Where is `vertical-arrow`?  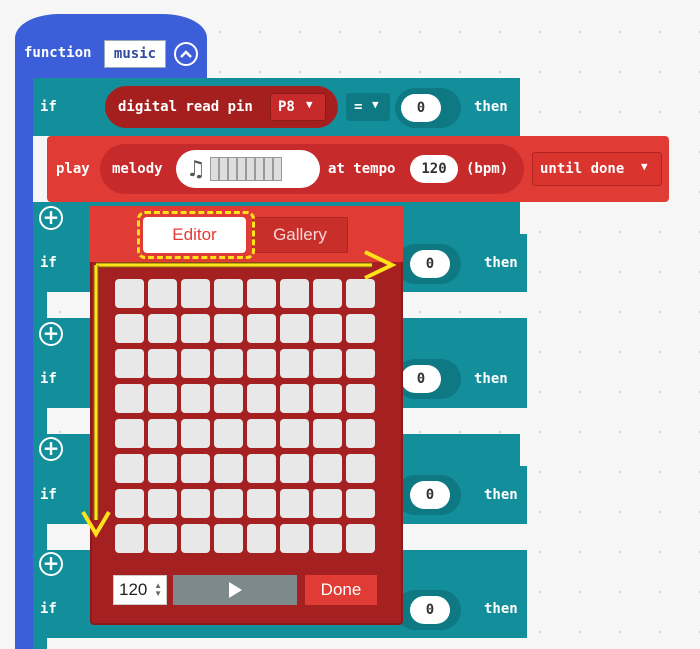
vertical-arrow is located at coordinates (96, 401).